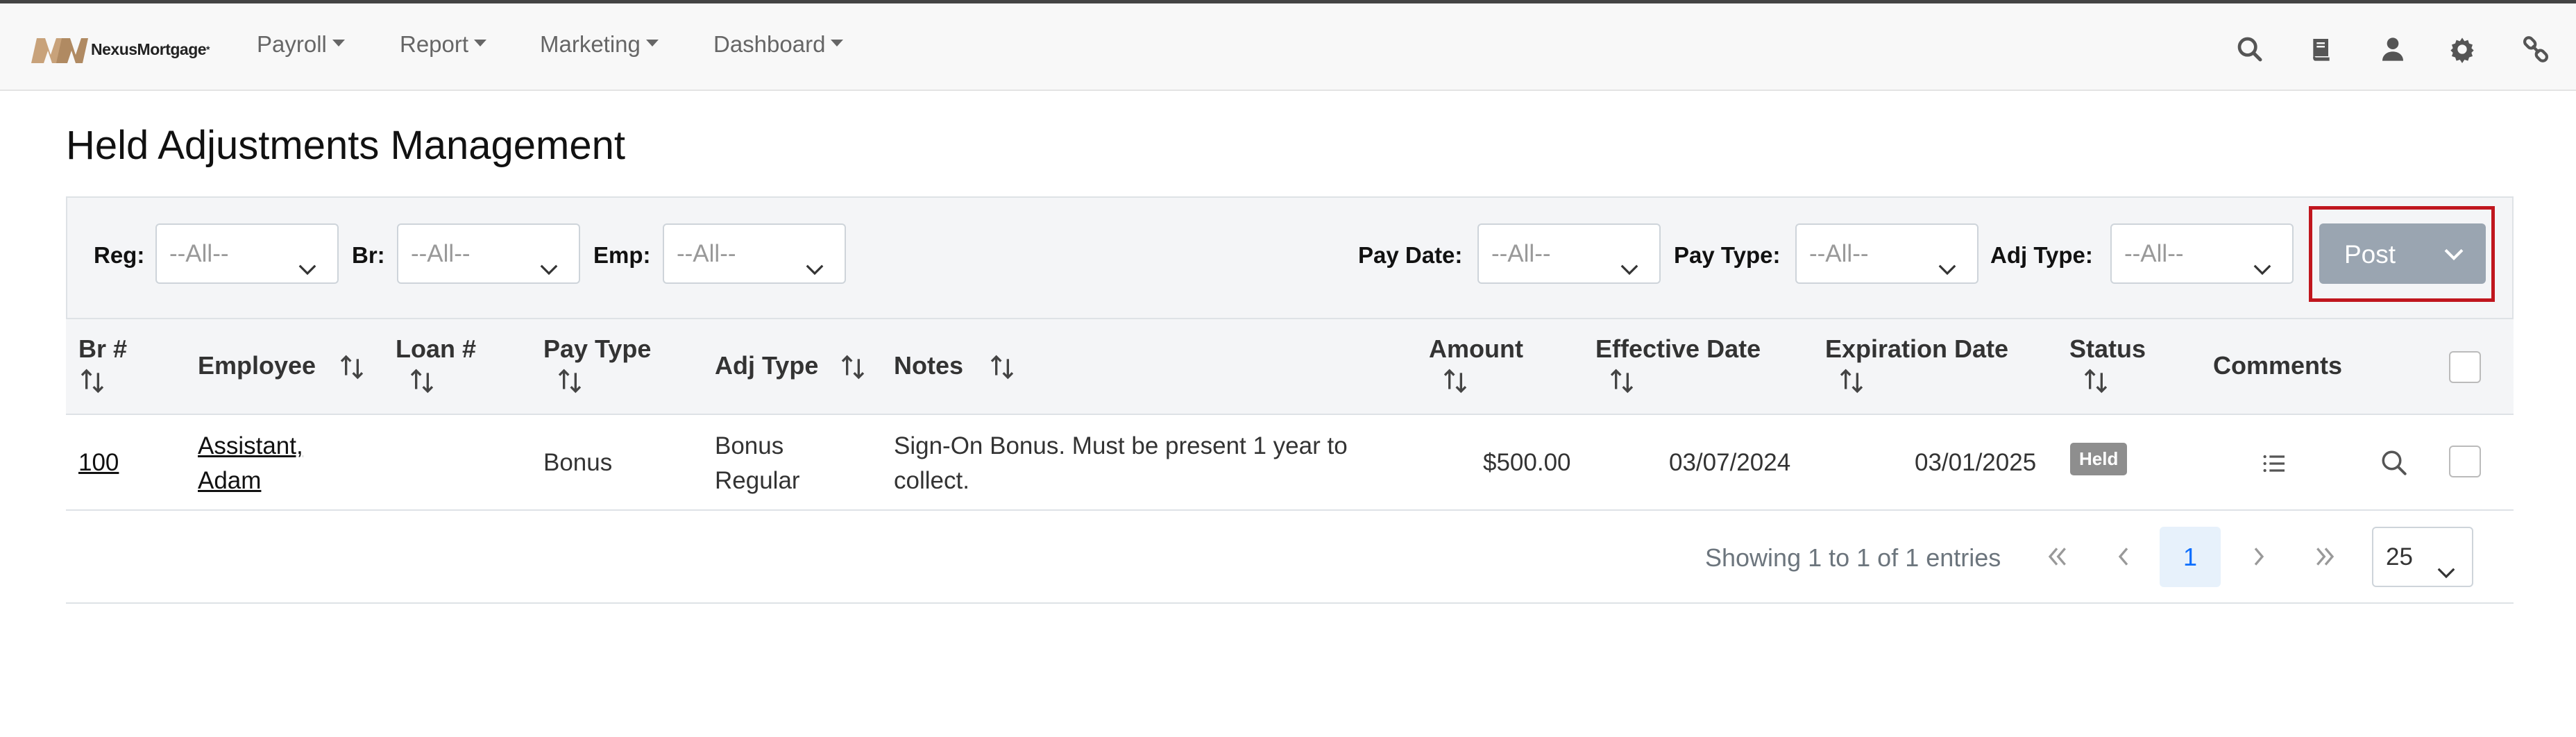  I want to click on br-label: Br:, so click(369, 255).